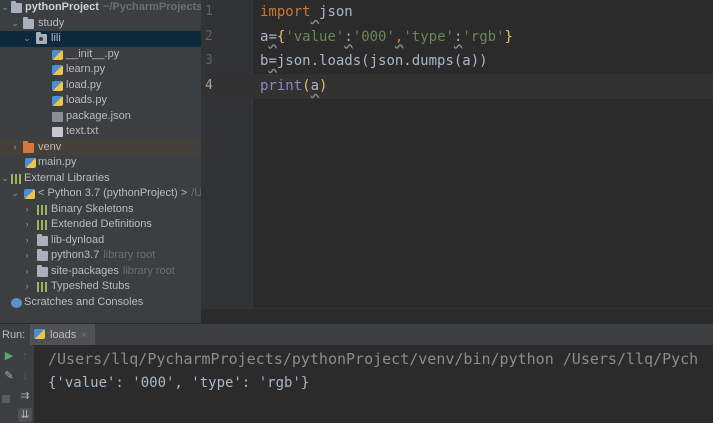  What do you see at coordinates (9, 356) in the screenshot?
I see `rerun-icon: ▶` at bounding box center [9, 356].